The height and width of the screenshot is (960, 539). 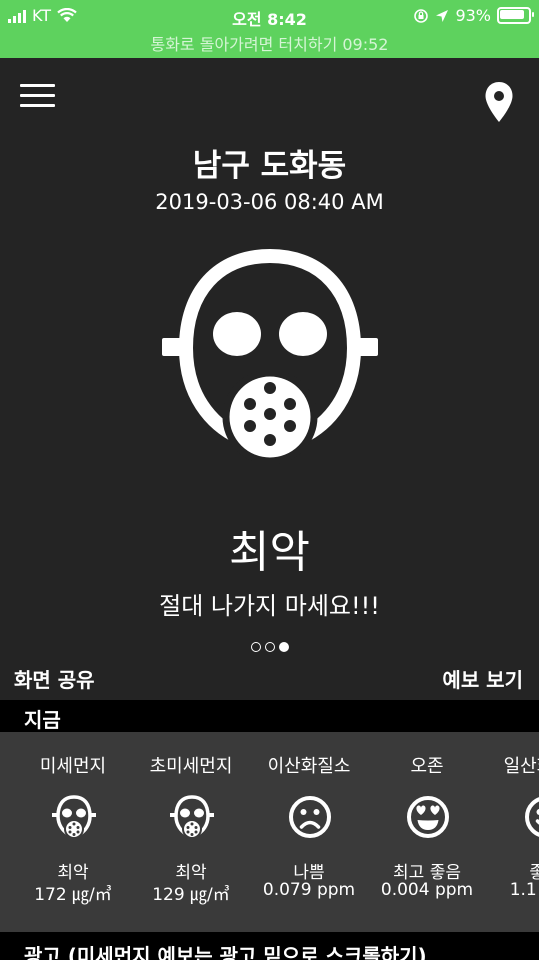 What do you see at coordinates (269, 29) in the screenshot?
I see `status-bar: KT 오전 8:42 93% 통화로 돌아가려면 터치하기 09:52` at bounding box center [269, 29].